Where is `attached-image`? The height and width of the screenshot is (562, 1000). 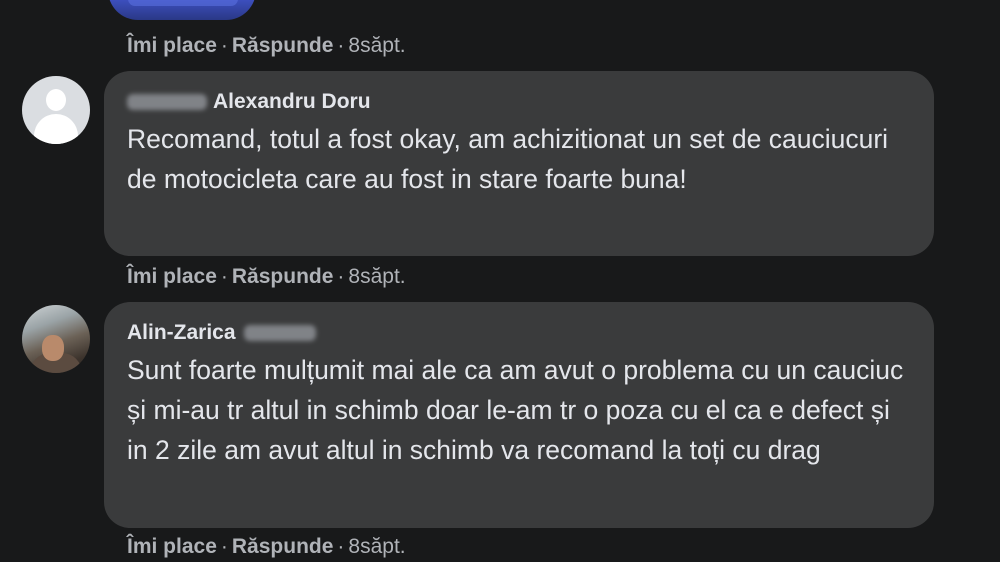 attached-image is located at coordinates (182, 10).